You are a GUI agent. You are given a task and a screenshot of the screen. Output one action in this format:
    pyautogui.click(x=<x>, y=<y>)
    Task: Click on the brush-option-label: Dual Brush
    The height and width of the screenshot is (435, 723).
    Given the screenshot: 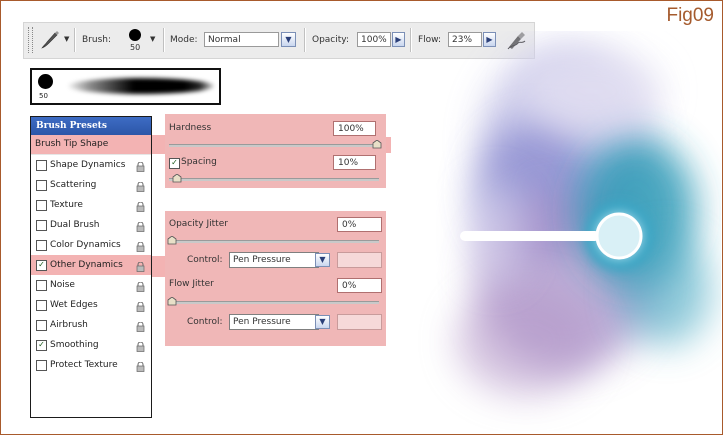 What is the action you would take?
    pyautogui.click(x=75, y=225)
    